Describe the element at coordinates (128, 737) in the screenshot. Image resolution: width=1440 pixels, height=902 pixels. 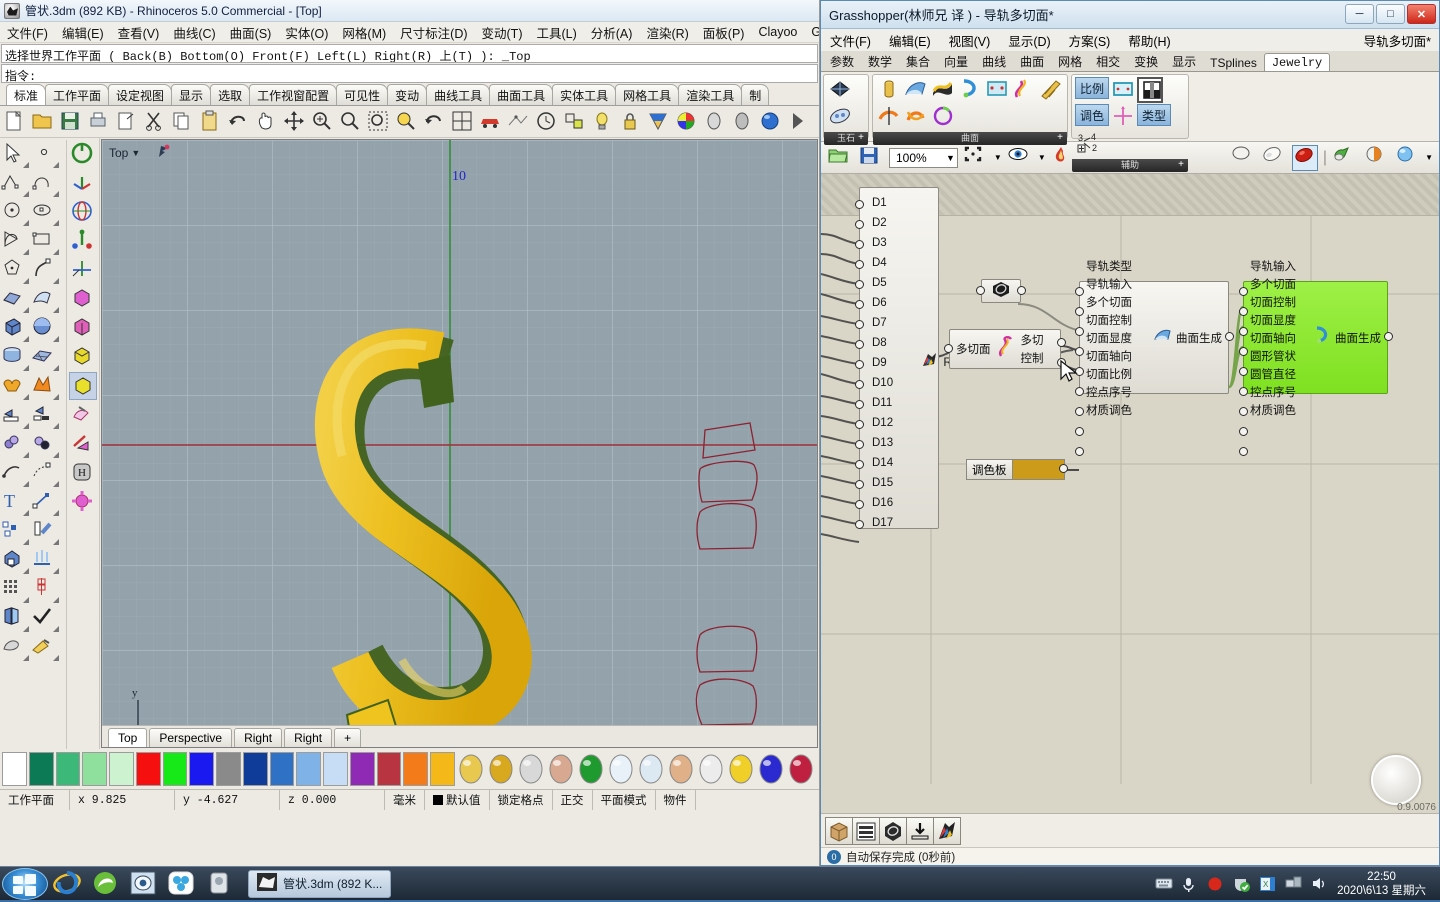
I see `viewport-tab-0: Top` at that location.